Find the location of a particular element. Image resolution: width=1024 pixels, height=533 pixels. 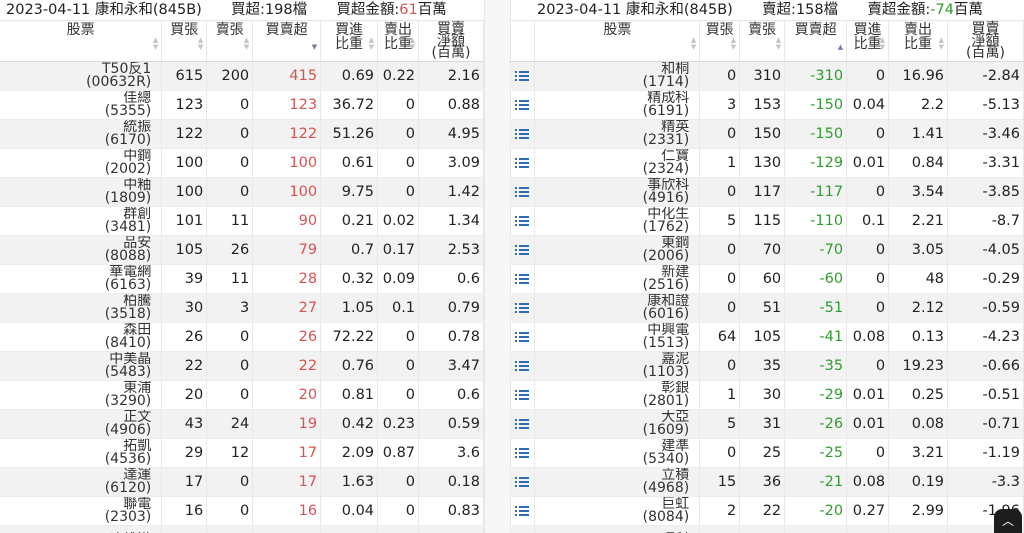

table-row: 達運 (6120) 17 0 17 1.63 0 0.18 is located at coordinates (242, 482).